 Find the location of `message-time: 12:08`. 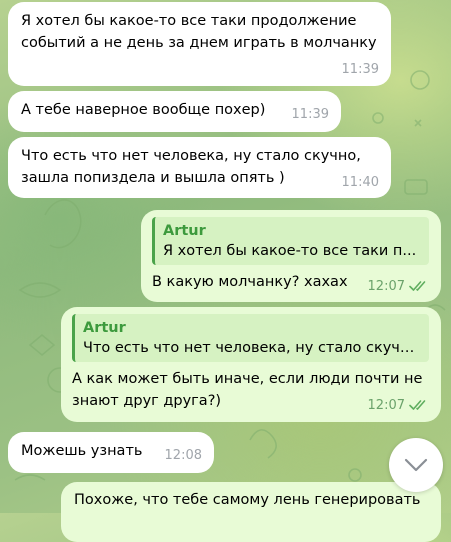

message-time: 12:08 is located at coordinates (183, 455).